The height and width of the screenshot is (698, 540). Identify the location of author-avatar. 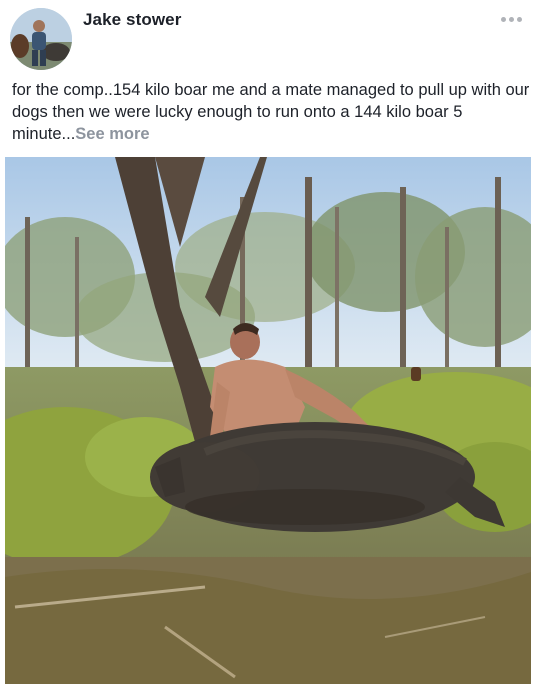
(41, 39).